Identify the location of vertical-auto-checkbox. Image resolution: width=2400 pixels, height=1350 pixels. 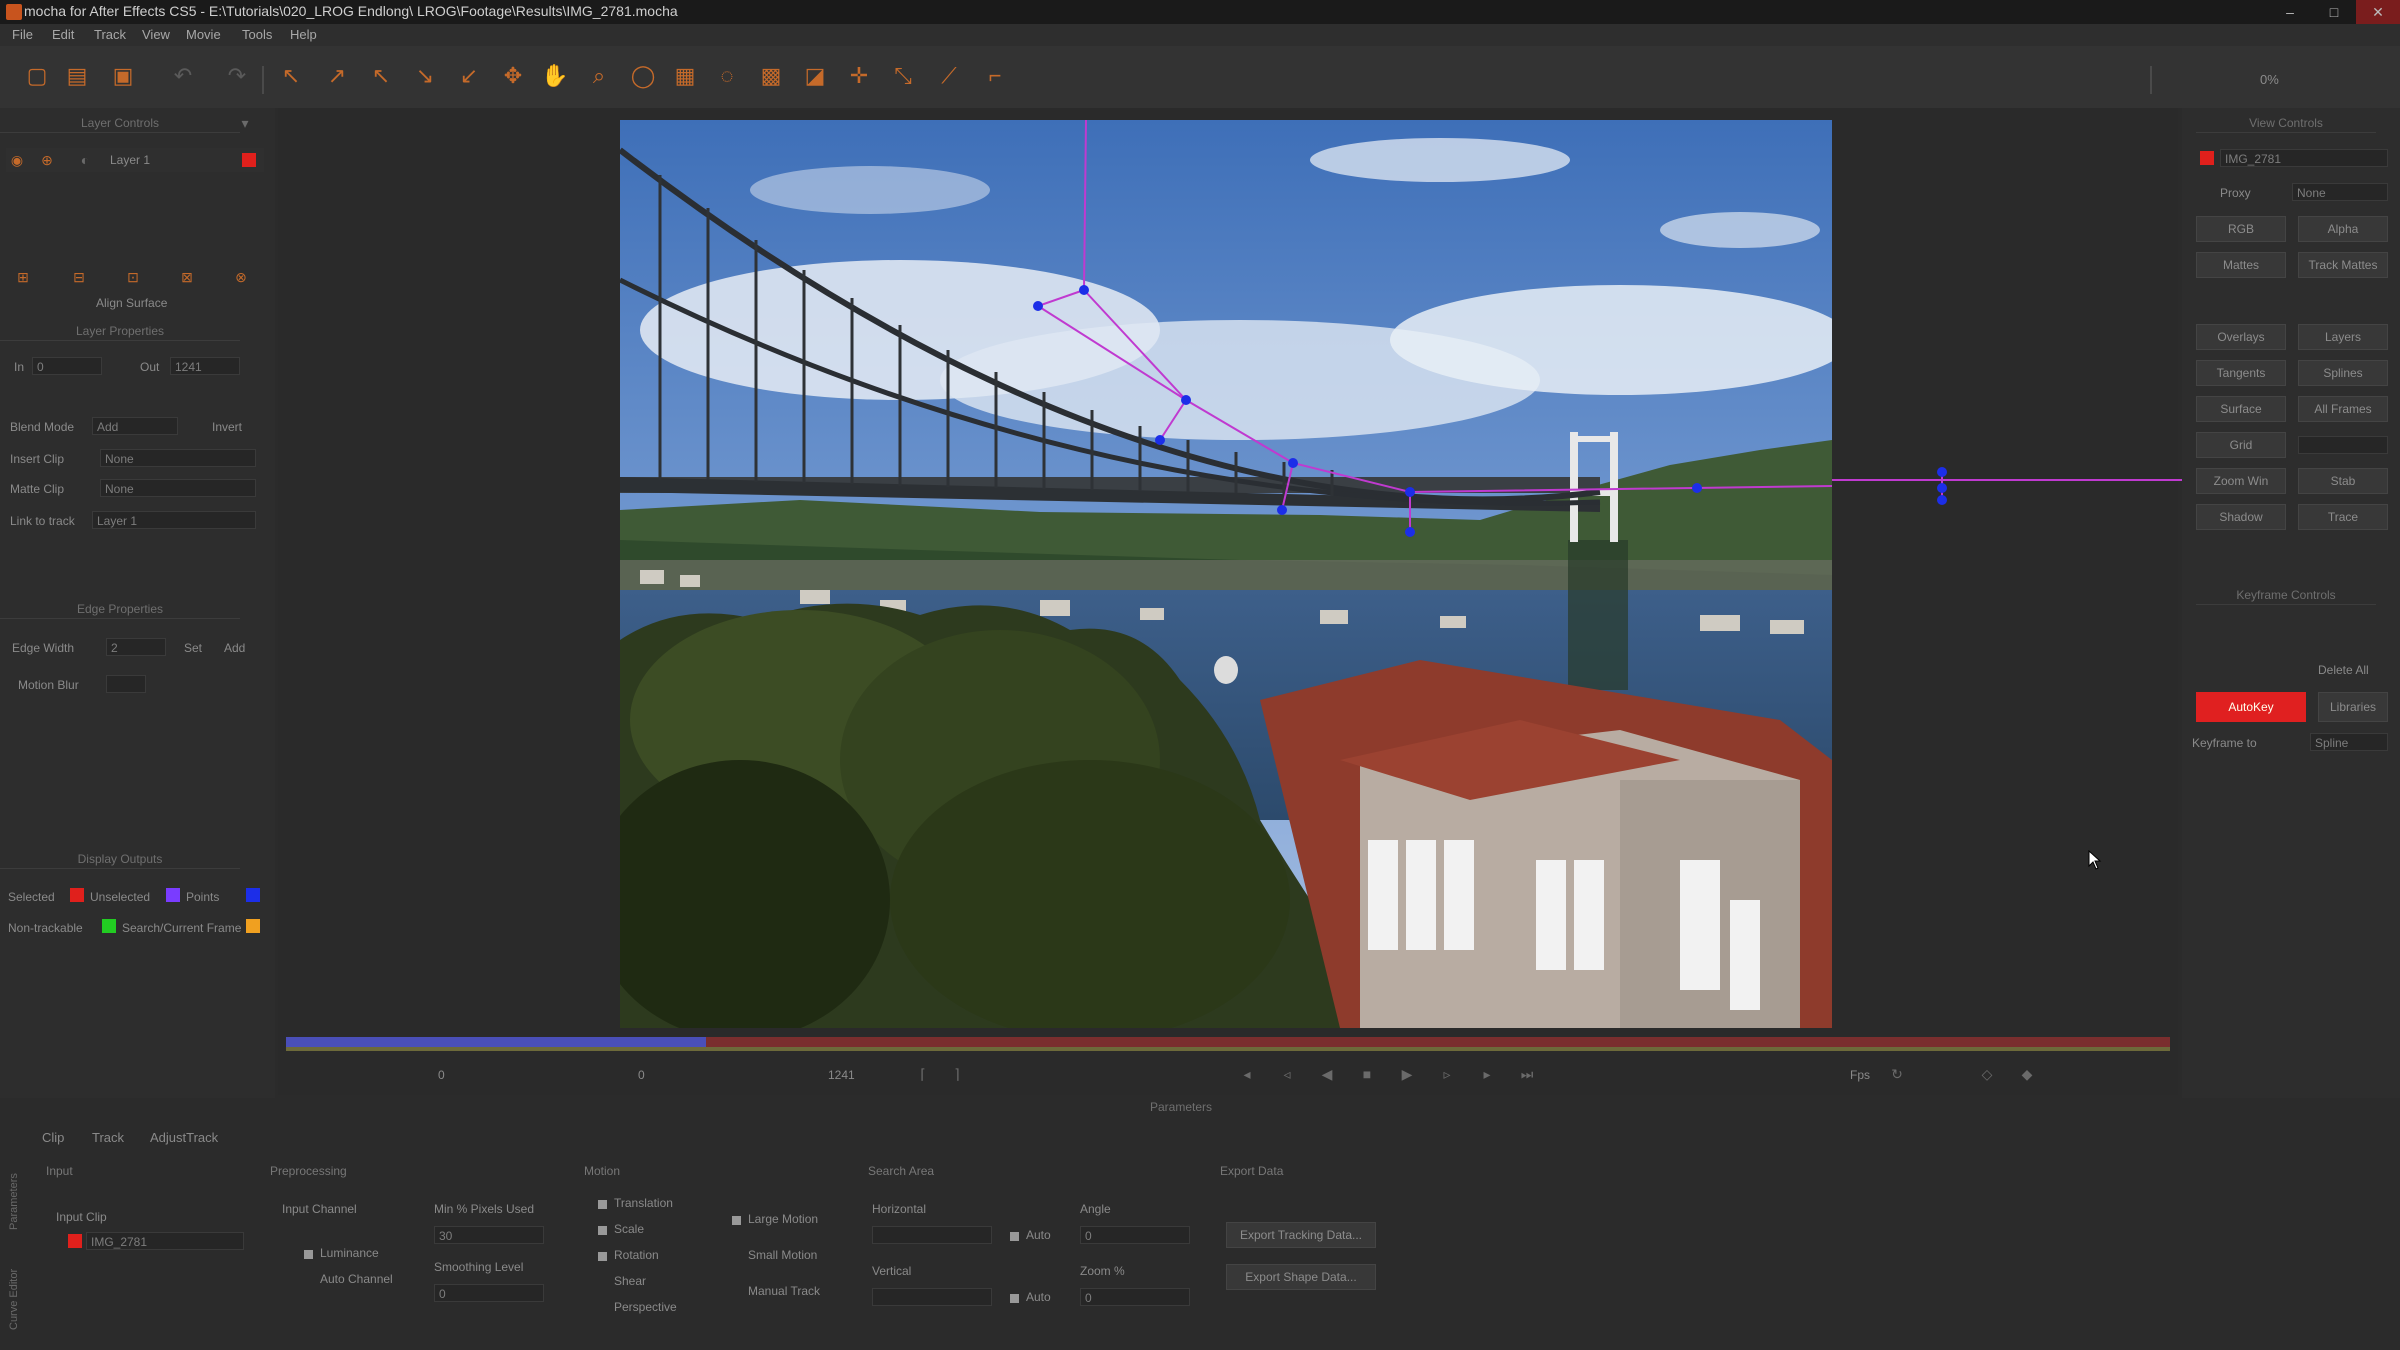
(1014, 1298).